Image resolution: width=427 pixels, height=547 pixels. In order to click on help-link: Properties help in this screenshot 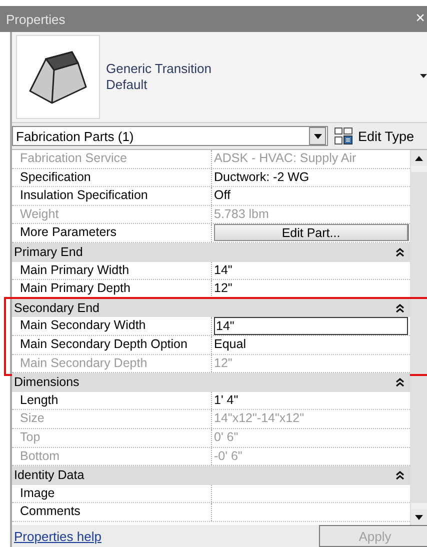, I will do `click(58, 536)`.